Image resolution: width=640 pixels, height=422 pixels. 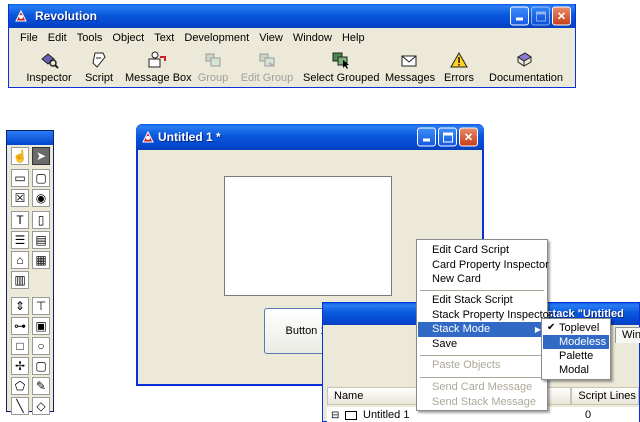 What do you see at coordinates (164, 38) in the screenshot?
I see `menu-text: Text` at bounding box center [164, 38].